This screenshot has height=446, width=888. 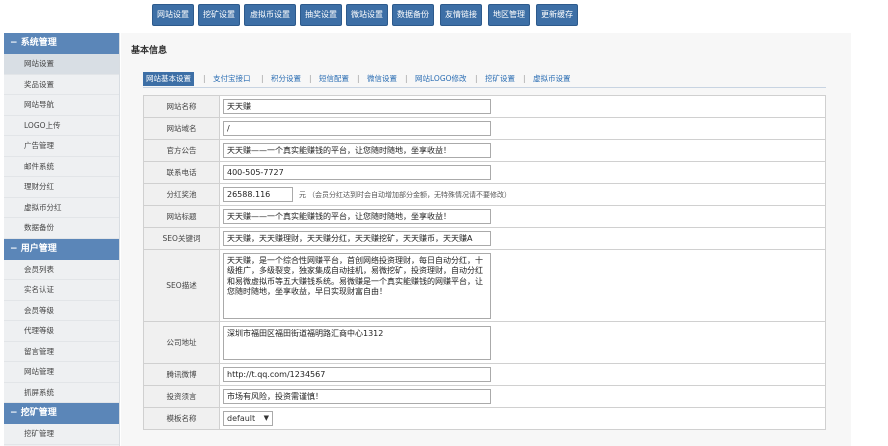 What do you see at coordinates (241, 418) in the screenshot?
I see `template-select-value: default` at bounding box center [241, 418].